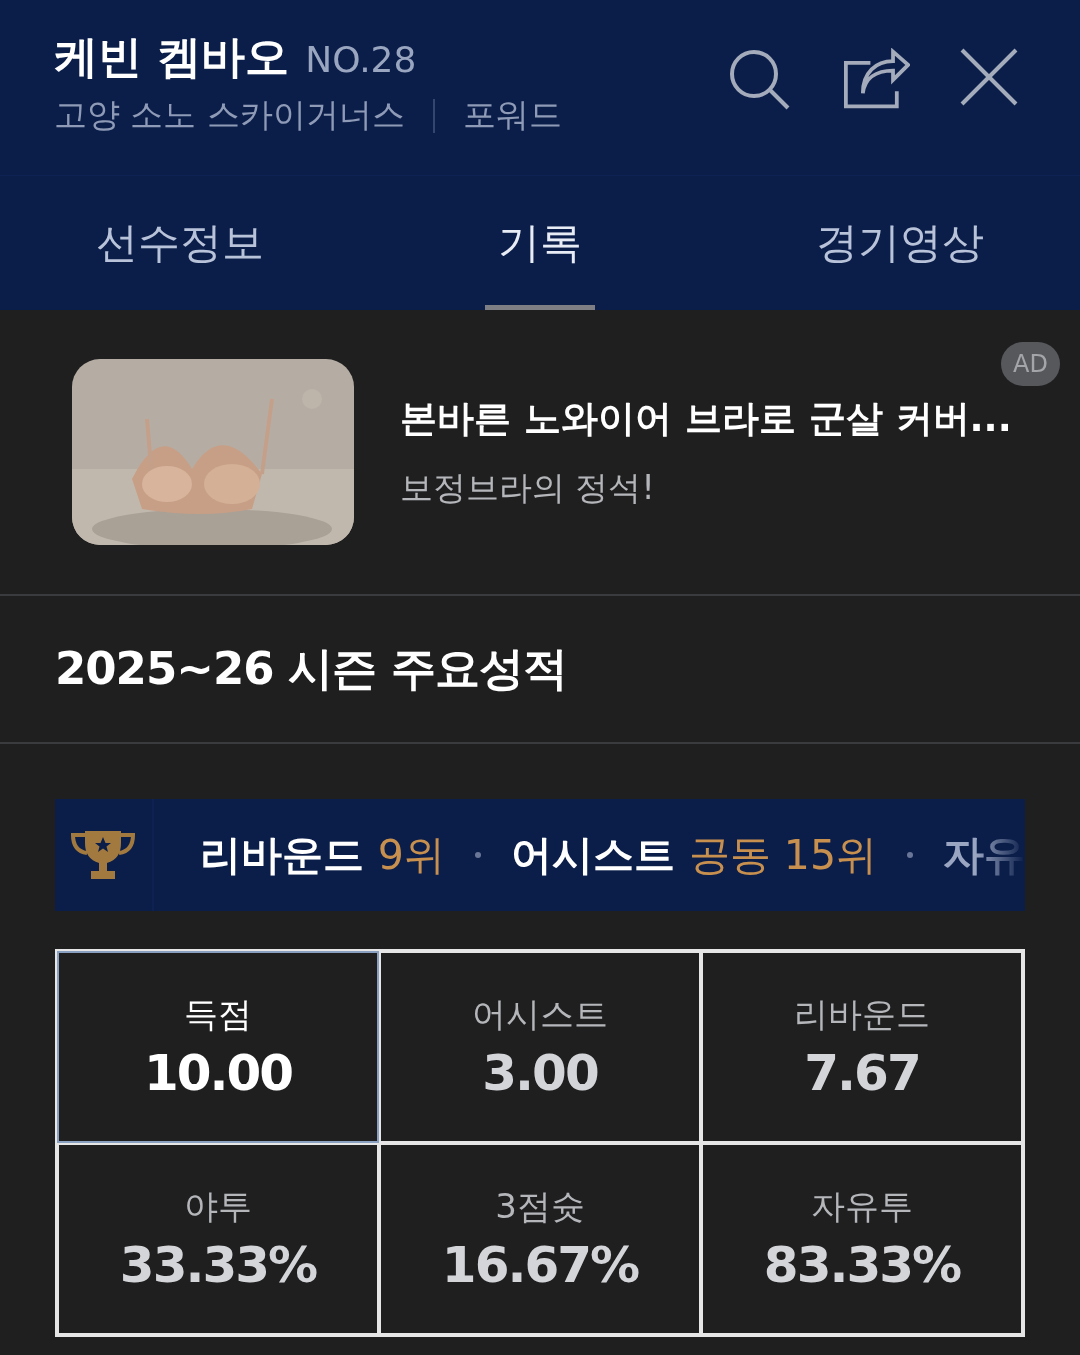 The image size is (1080, 1355). Describe the element at coordinates (862, 1239) in the screenshot. I see `stat-cell: 자유투 83.33%` at that location.